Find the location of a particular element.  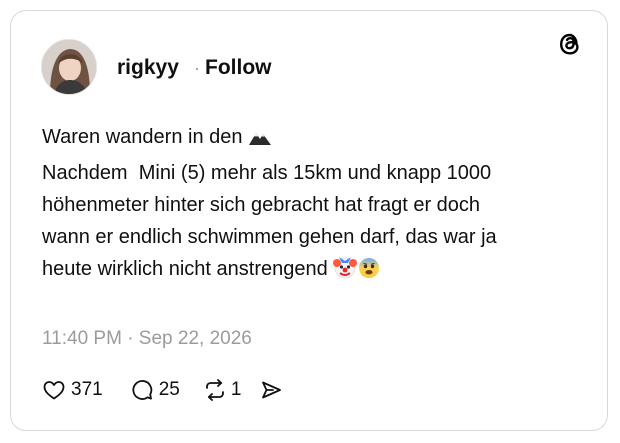

reply-button: 25 is located at coordinates (155, 390).